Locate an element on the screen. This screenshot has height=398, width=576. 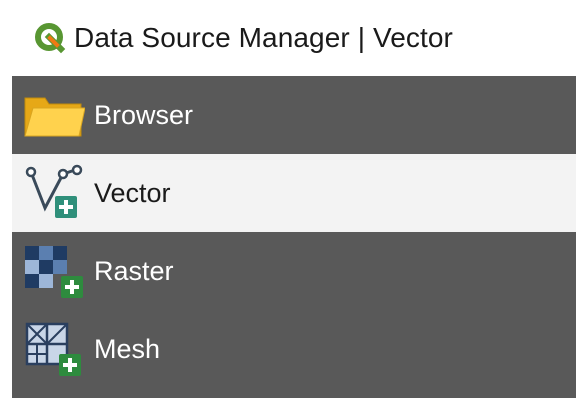
add-raster-layer-icon is located at coordinates (54, 271).